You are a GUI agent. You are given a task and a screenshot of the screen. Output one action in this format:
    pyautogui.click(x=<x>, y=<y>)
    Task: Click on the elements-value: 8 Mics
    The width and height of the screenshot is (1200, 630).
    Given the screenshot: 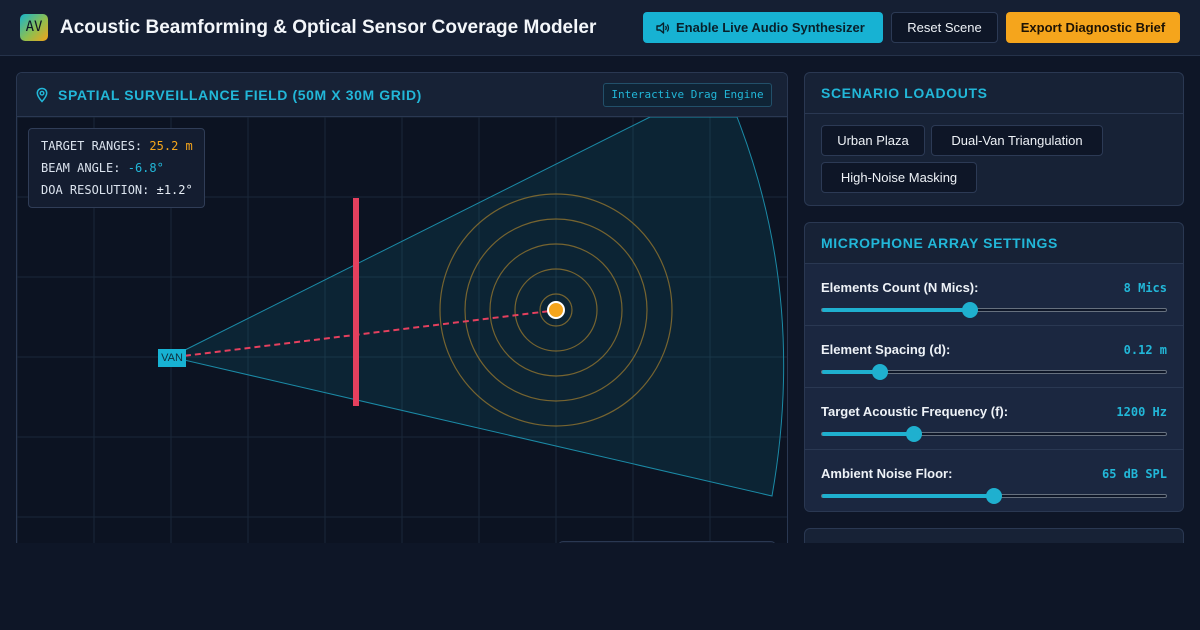 What is the action you would take?
    pyautogui.click(x=1145, y=288)
    